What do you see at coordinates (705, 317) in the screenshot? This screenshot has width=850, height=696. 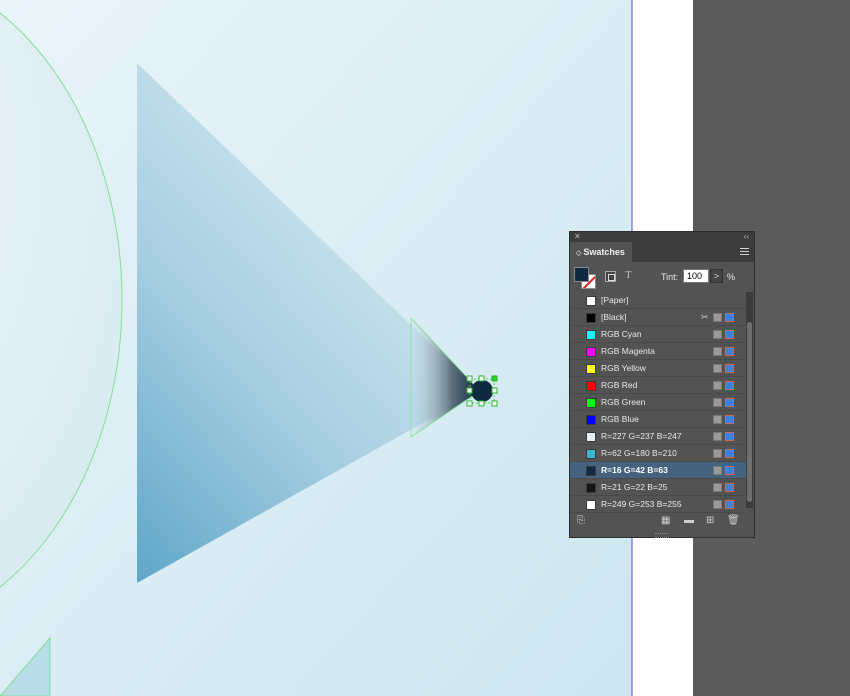 I see `non-editable-icon: ✂` at bounding box center [705, 317].